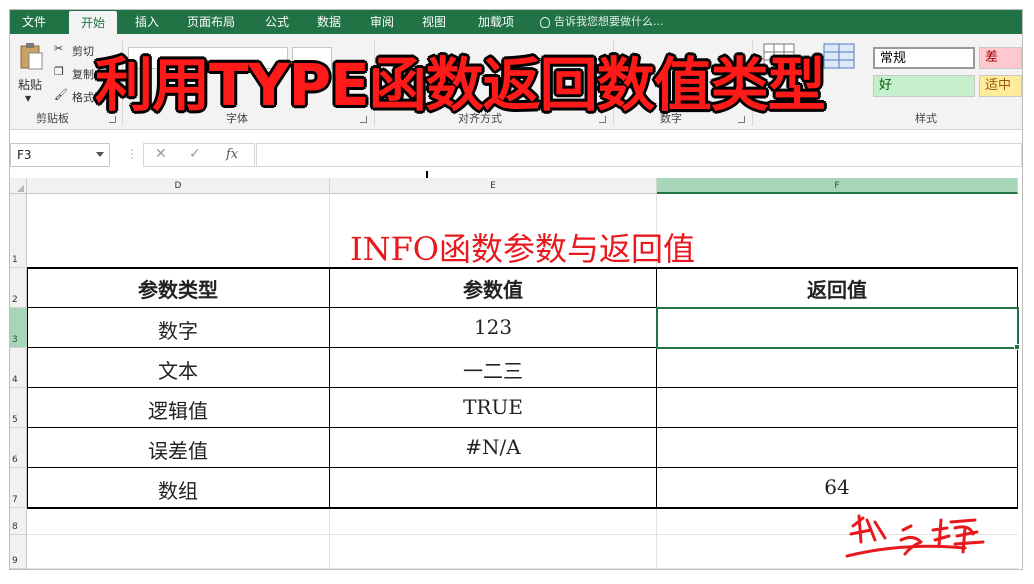 This screenshot has width=1034, height=584. Describe the element at coordinates (100, 154) in the screenshot. I see `chevron-down-icon` at that location.